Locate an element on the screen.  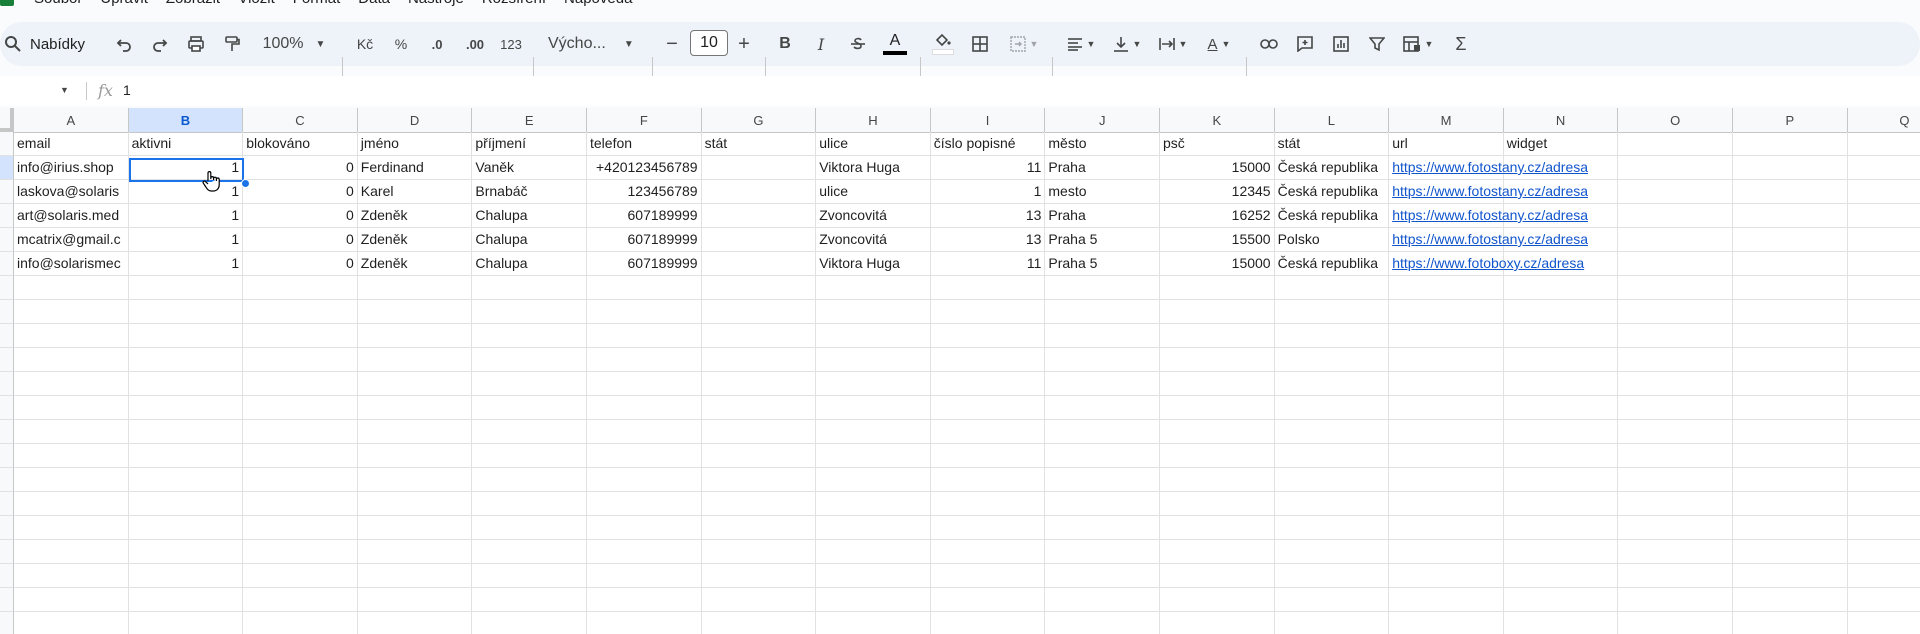
table-cell: Praha is located at coordinates (1102, 167).